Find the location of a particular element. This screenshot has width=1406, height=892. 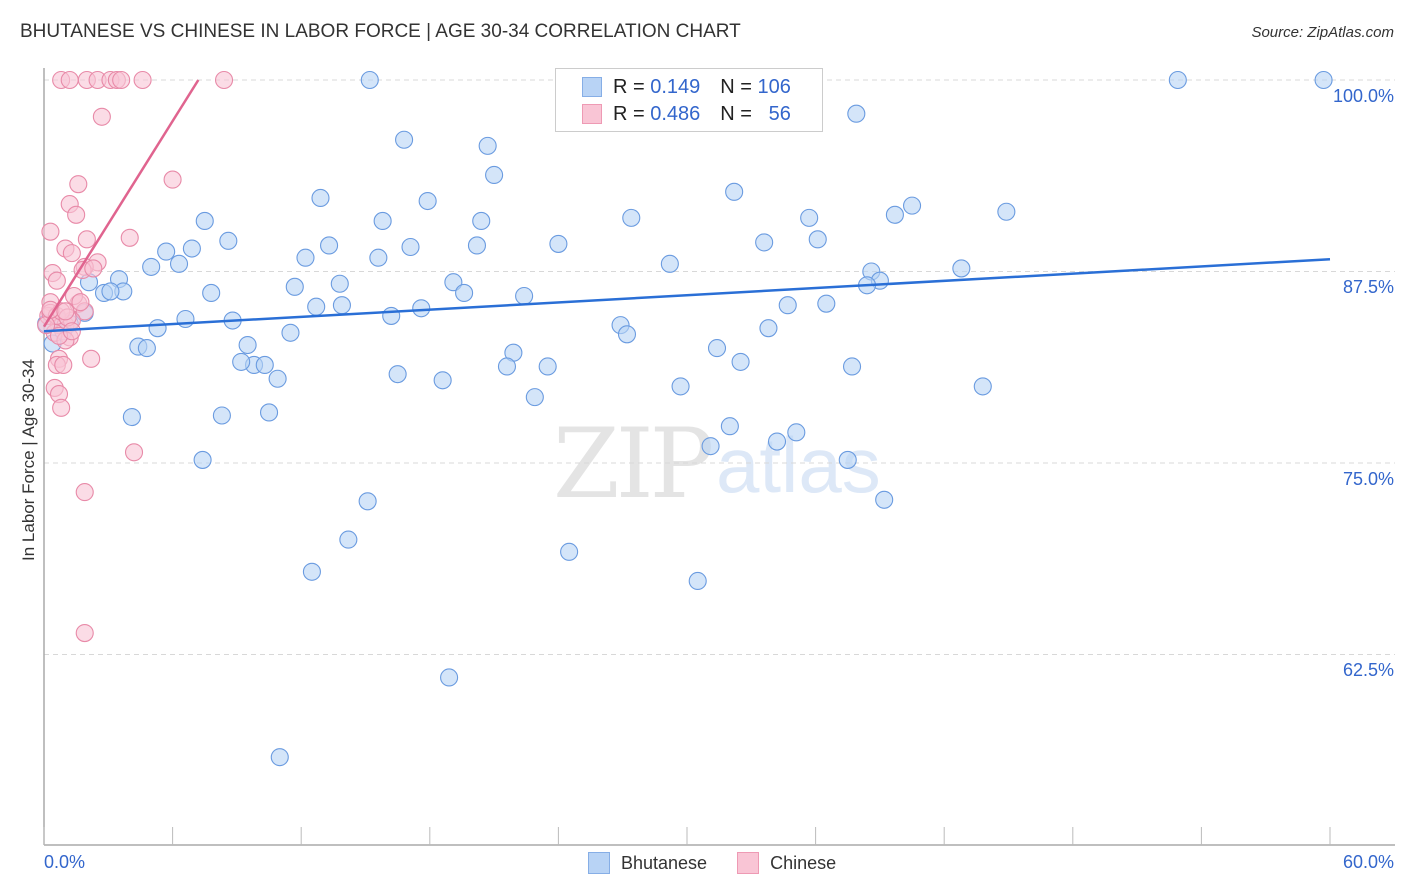

x-tick-label-max: 60.0% is located at coordinates (1368, 862).